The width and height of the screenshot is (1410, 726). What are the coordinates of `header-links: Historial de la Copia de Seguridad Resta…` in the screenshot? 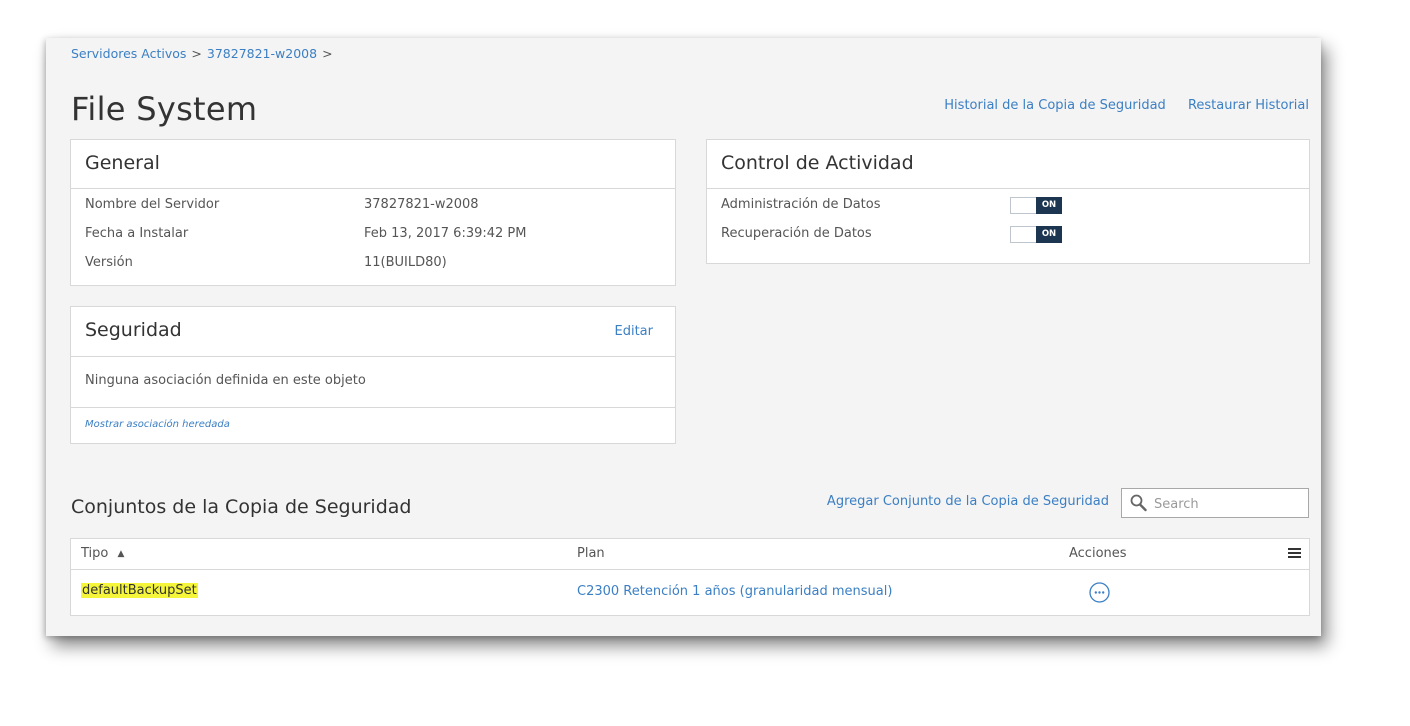 It's located at (1117, 105).